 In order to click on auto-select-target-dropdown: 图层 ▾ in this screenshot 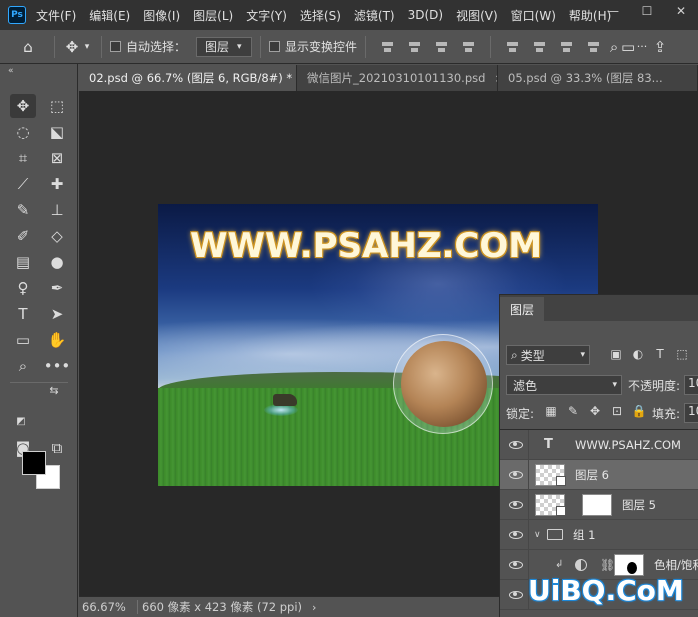, I will do `click(224, 46)`.